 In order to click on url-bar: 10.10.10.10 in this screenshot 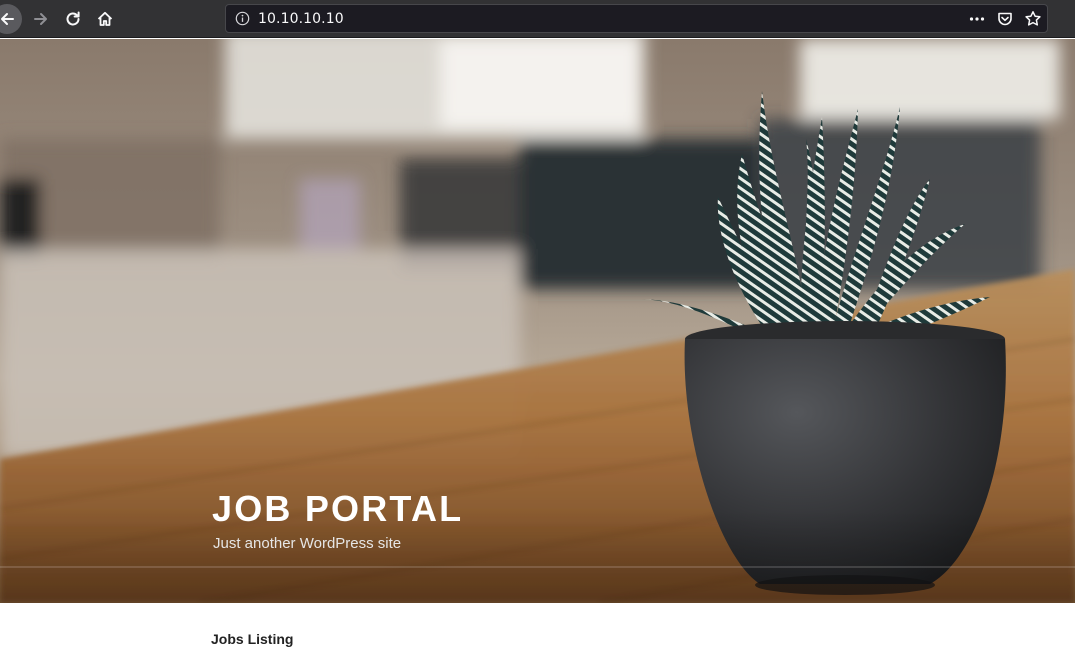, I will do `click(636, 18)`.